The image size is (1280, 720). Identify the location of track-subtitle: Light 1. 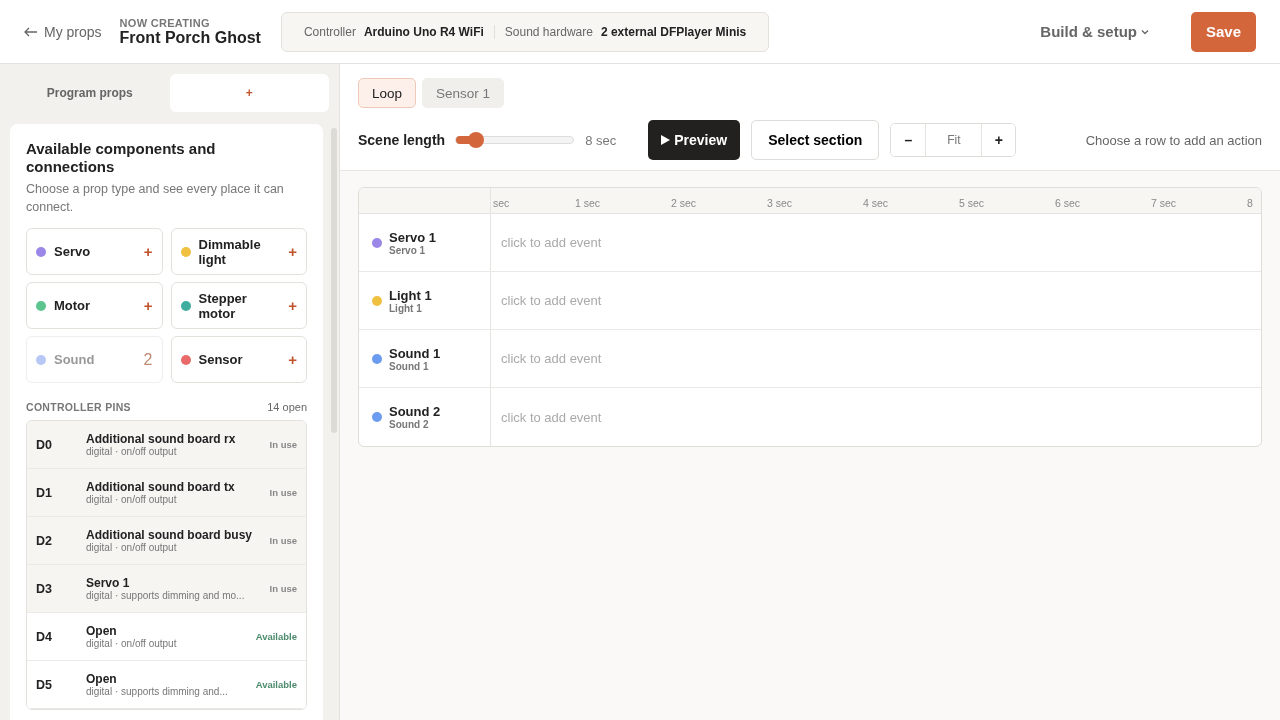
(406, 308).